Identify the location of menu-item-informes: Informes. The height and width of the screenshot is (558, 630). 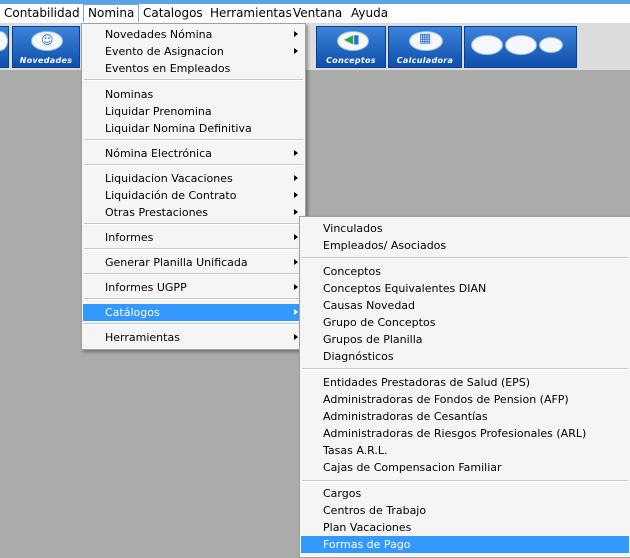
(193, 237).